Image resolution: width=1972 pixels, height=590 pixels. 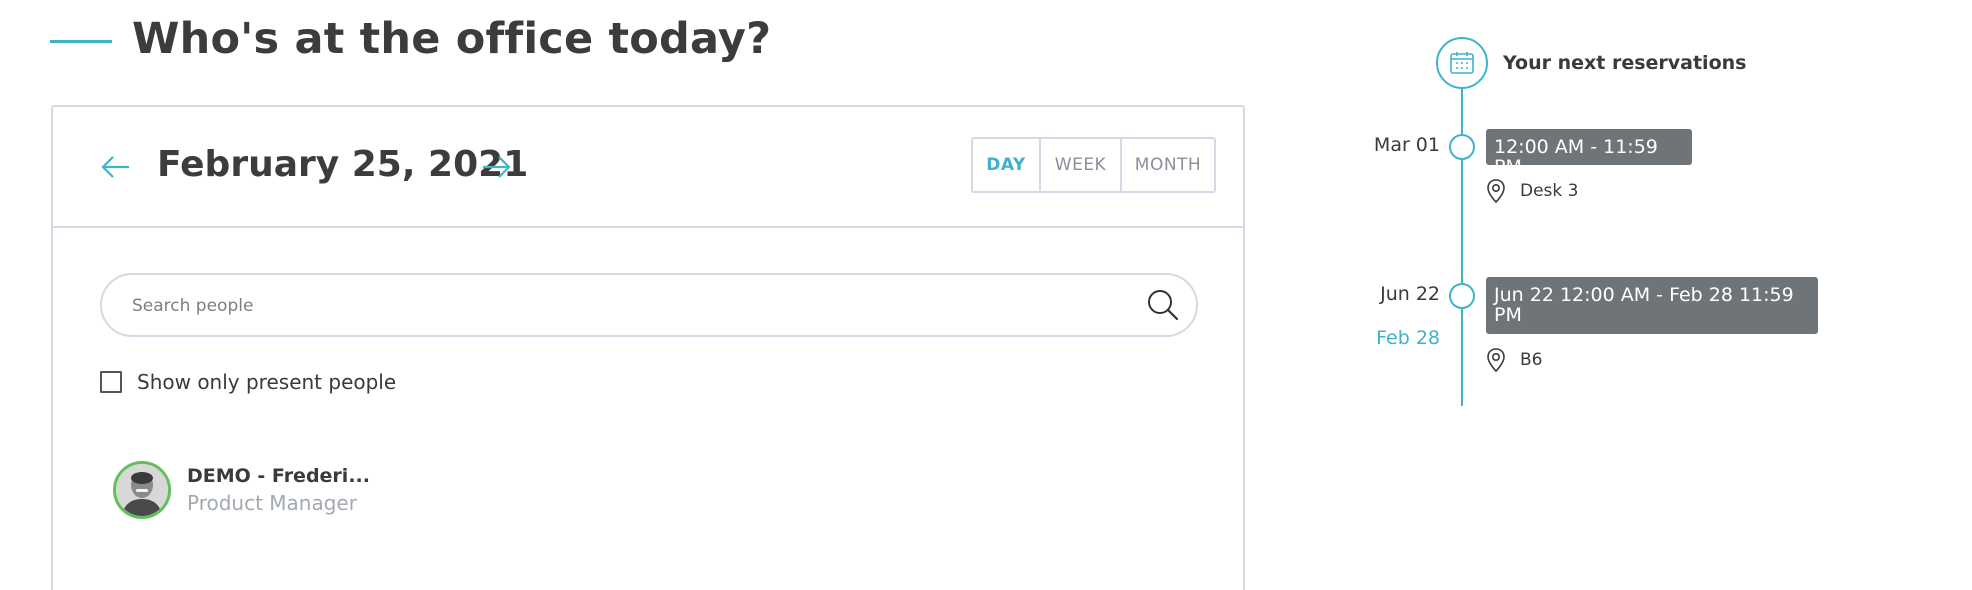 I want to click on search-icon, so click(x=1163, y=305).